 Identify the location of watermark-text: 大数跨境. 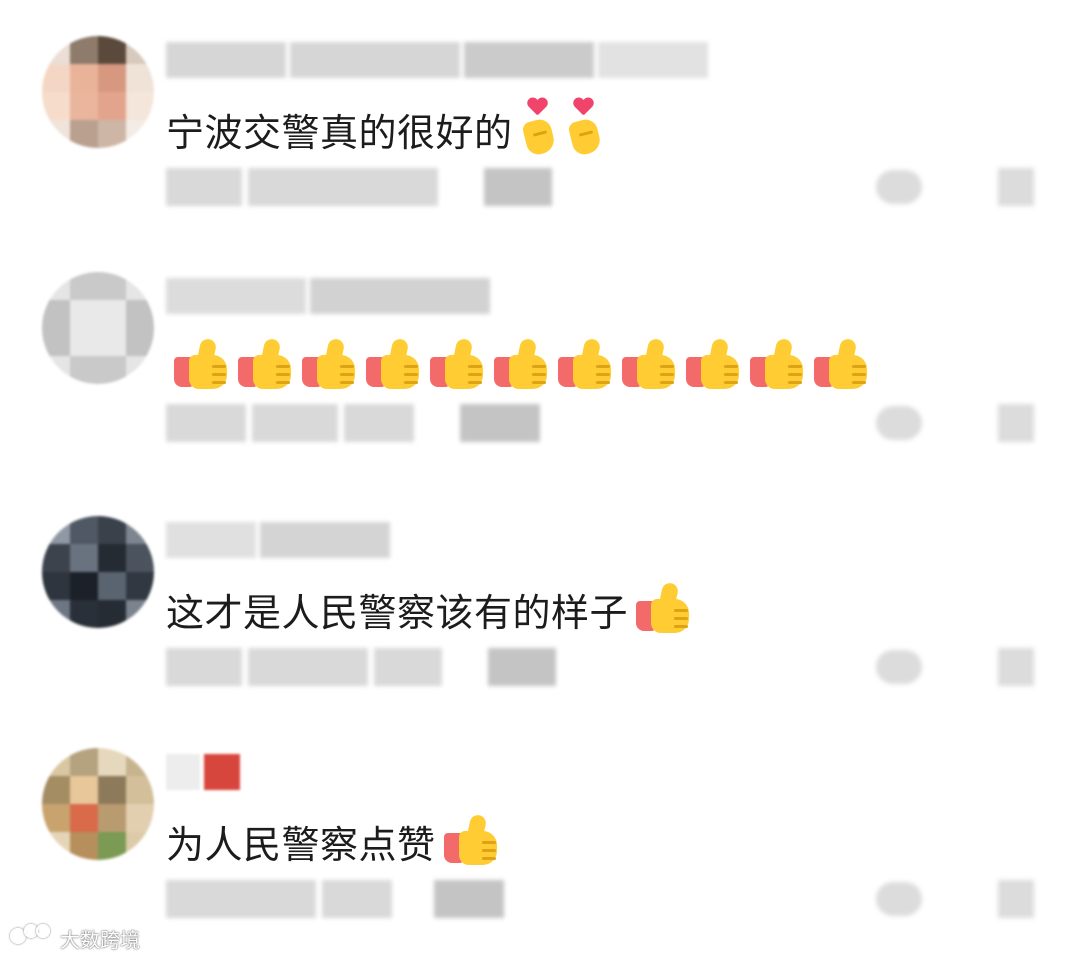
(100, 939).